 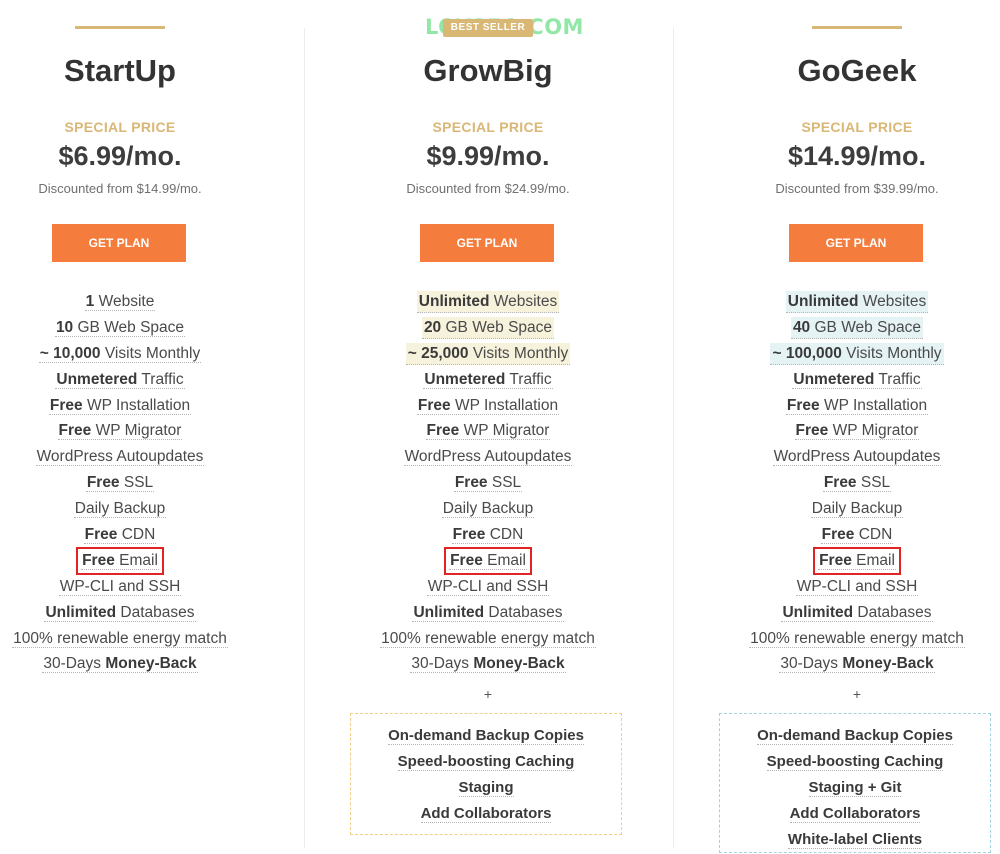 I want to click on feature-text: 10 GB Web Space, so click(x=120, y=327).